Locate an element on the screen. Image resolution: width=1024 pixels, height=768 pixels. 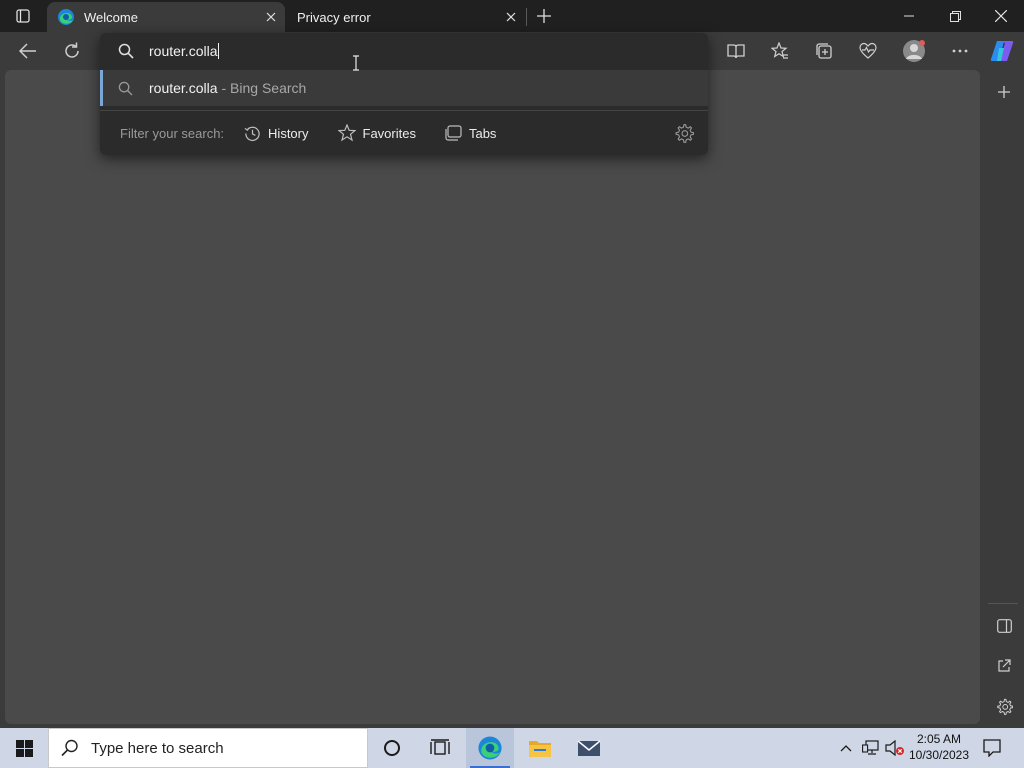
tabs-icon is located at coordinates (453, 133).